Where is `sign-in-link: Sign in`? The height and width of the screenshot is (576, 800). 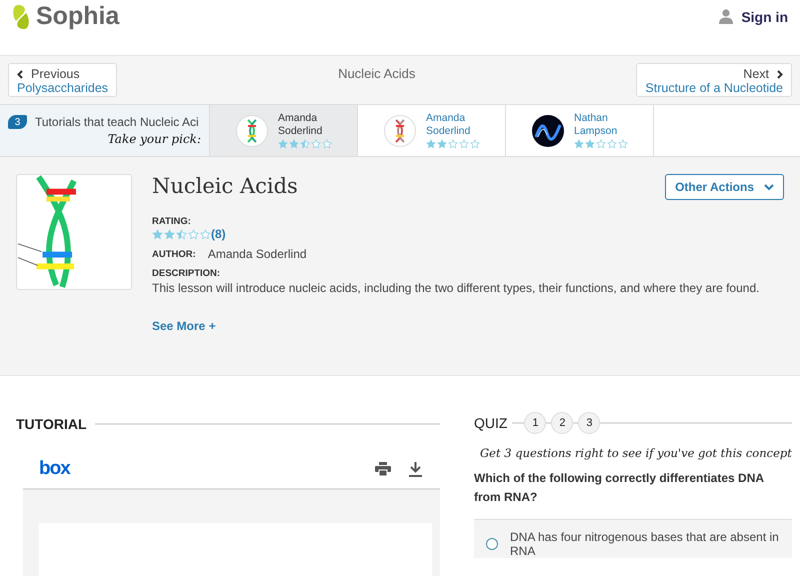
sign-in-link: Sign in is located at coordinates (753, 16).